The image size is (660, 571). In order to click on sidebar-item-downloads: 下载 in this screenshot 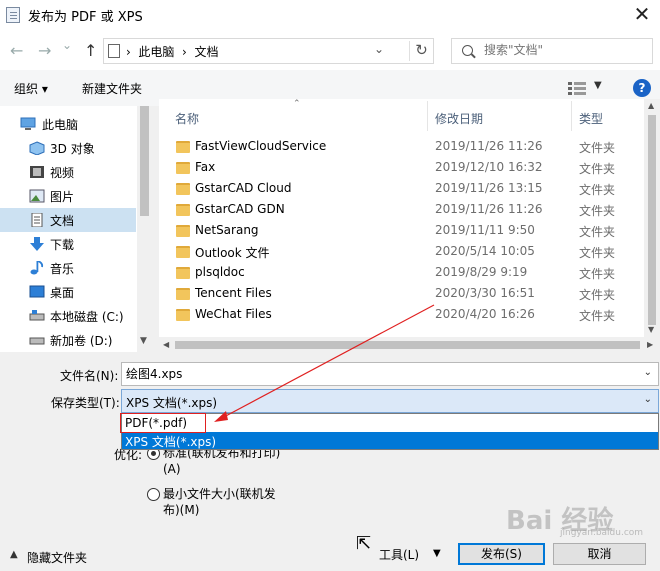, I will do `click(68, 244)`.